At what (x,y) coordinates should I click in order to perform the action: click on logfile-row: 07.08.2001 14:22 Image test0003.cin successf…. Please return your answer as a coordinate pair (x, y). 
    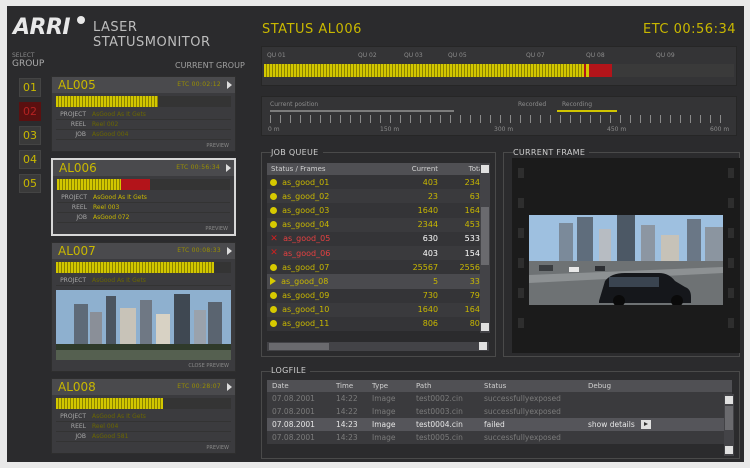
    Looking at the image, I should click on (499, 411).